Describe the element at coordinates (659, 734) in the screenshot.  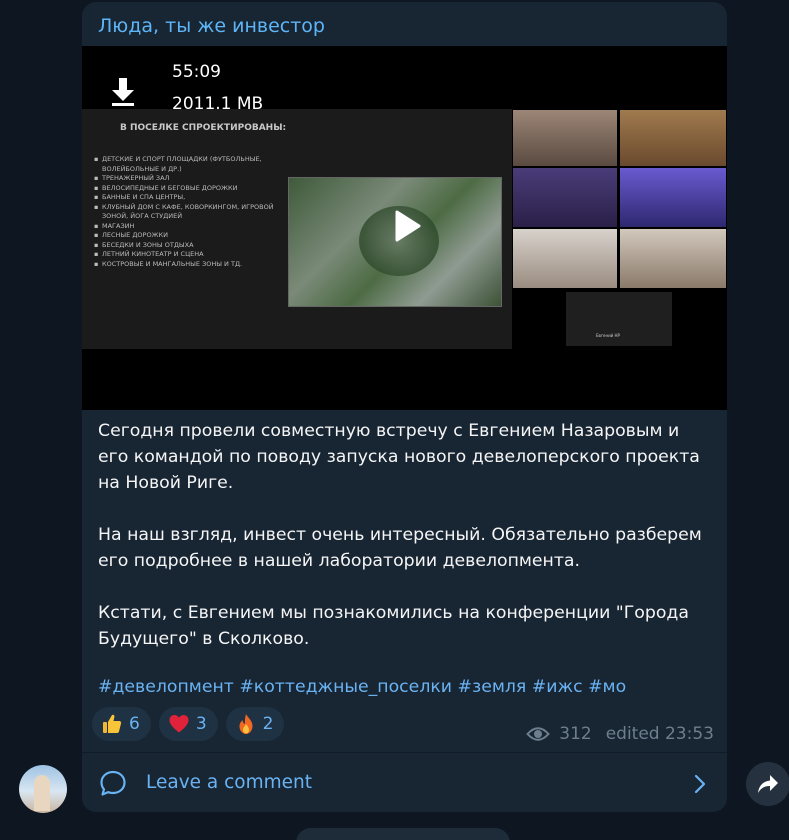
I see `edited-time: edited 23:53` at that location.